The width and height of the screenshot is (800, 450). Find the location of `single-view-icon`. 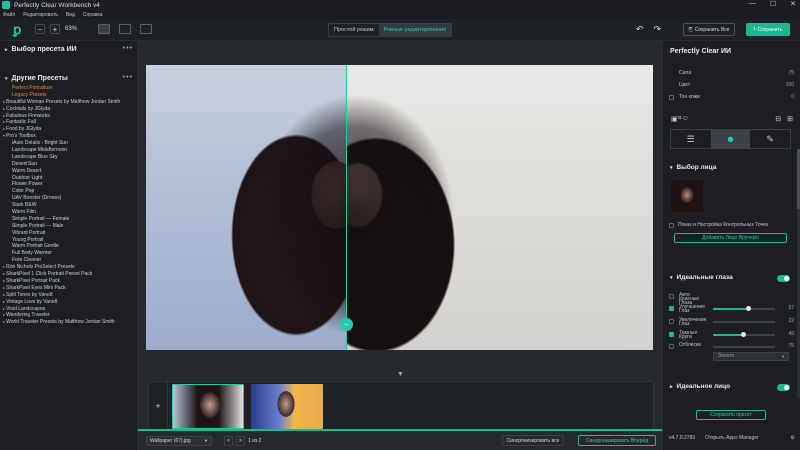

single-view-icon is located at coordinates (104, 29).